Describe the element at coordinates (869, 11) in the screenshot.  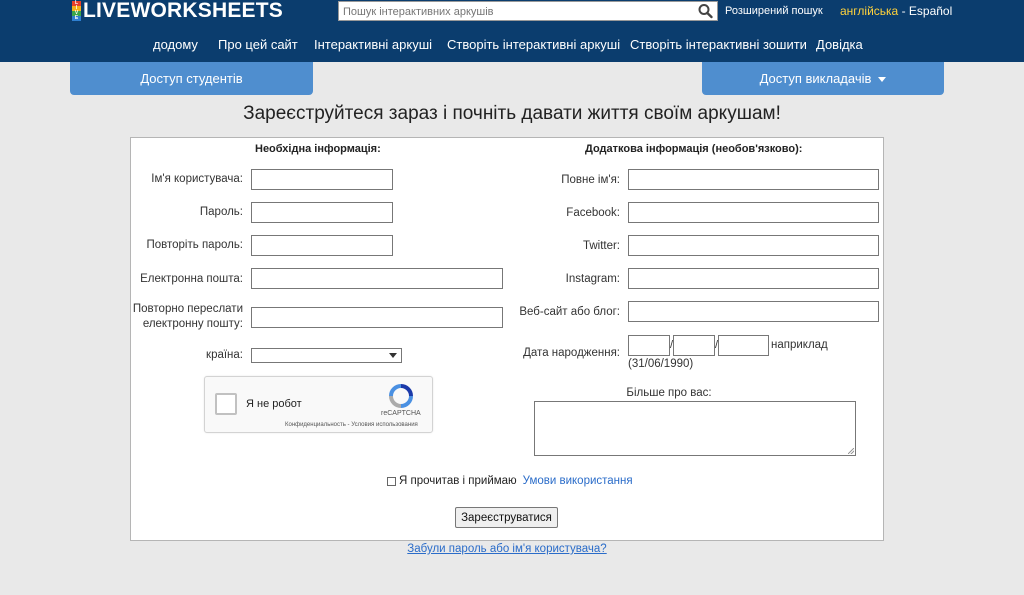
I see `language-current: англійська` at that location.